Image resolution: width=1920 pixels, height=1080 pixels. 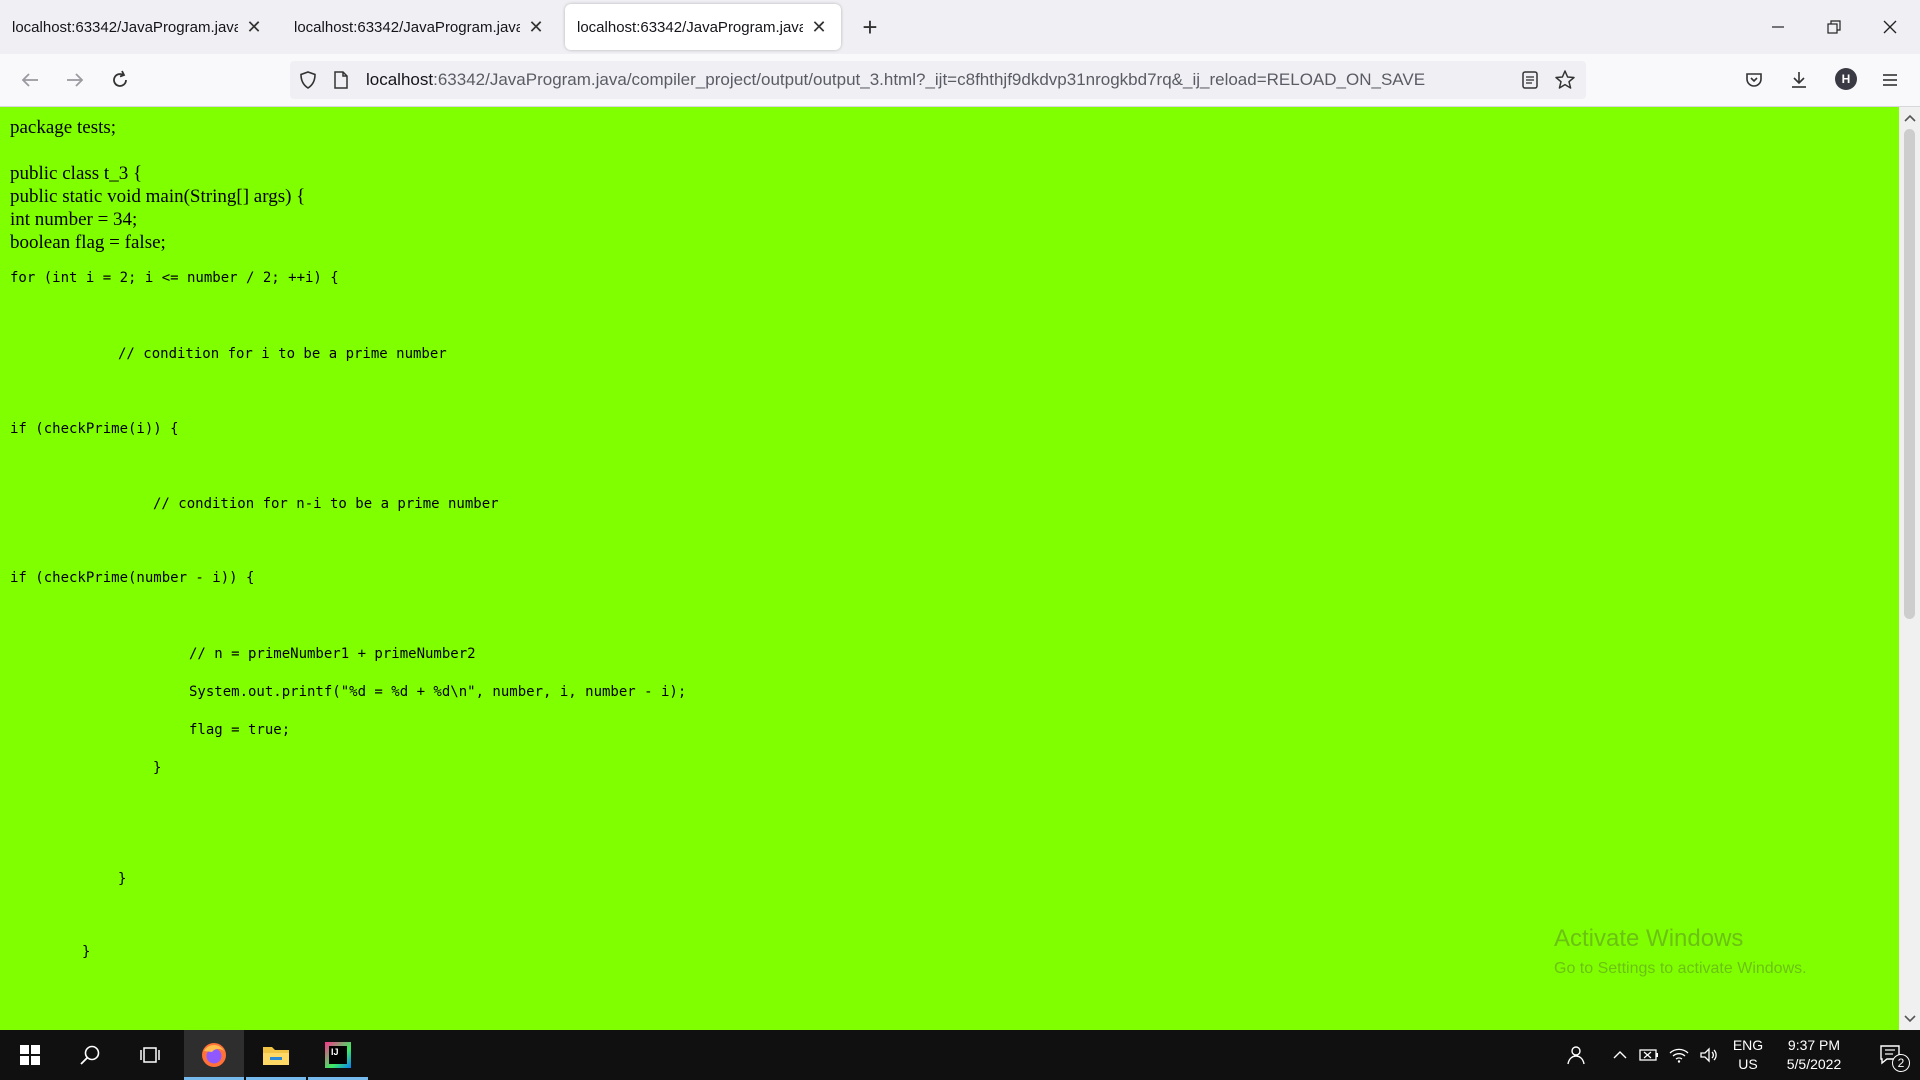 I want to click on scroll-down-icon, so click(x=1909, y=1019).